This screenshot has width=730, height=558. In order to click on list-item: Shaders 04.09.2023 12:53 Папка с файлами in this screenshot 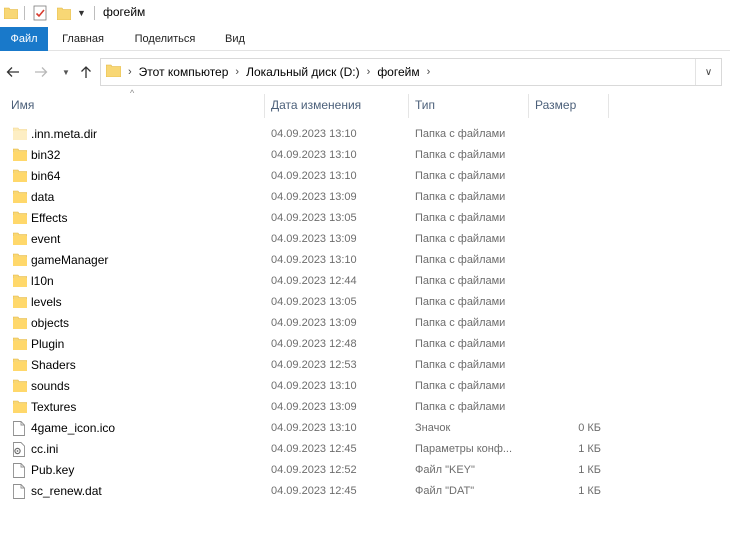, I will do `click(365, 365)`.